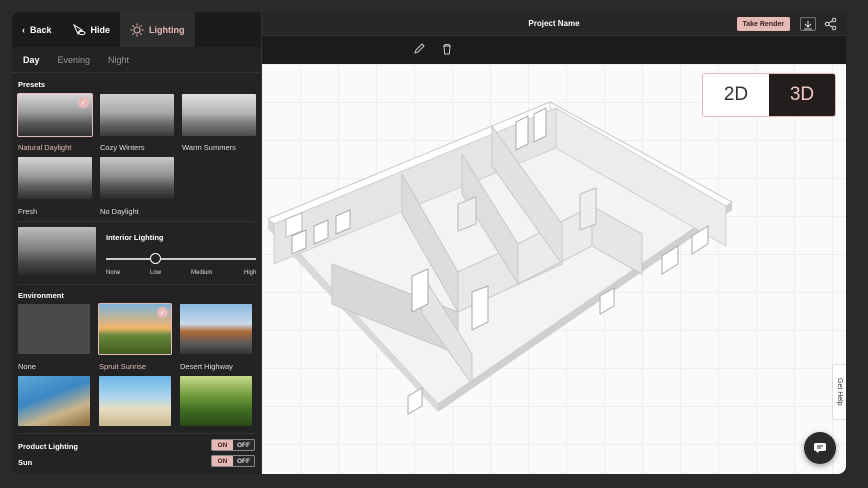 Image resolution: width=868 pixels, height=488 pixels. I want to click on share-button, so click(831, 24).